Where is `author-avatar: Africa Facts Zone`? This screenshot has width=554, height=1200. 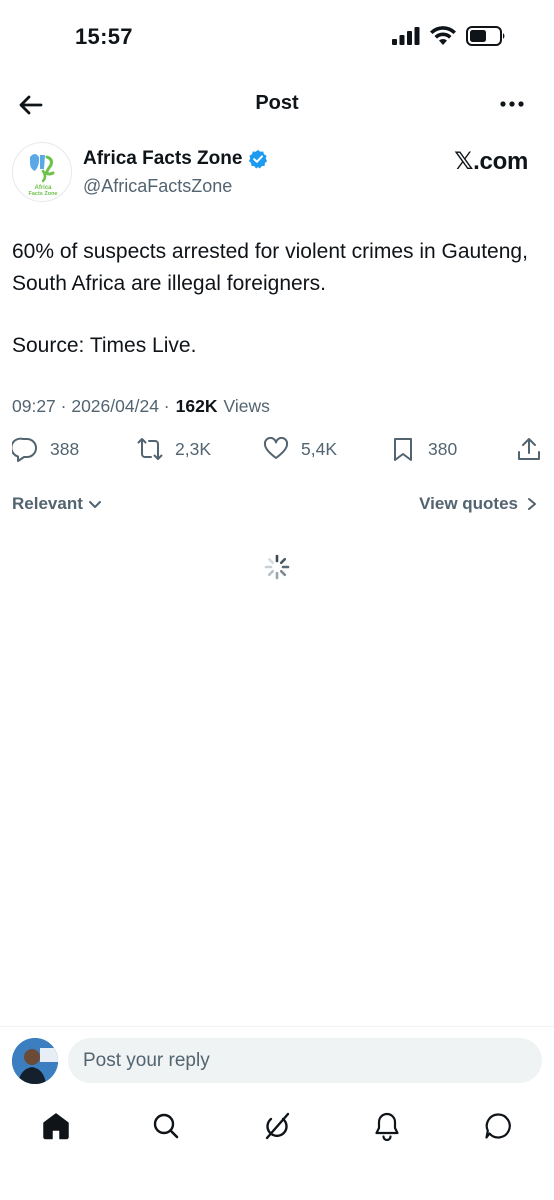 author-avatar: Africa Facts Zone is located at coordinates (42, 172).